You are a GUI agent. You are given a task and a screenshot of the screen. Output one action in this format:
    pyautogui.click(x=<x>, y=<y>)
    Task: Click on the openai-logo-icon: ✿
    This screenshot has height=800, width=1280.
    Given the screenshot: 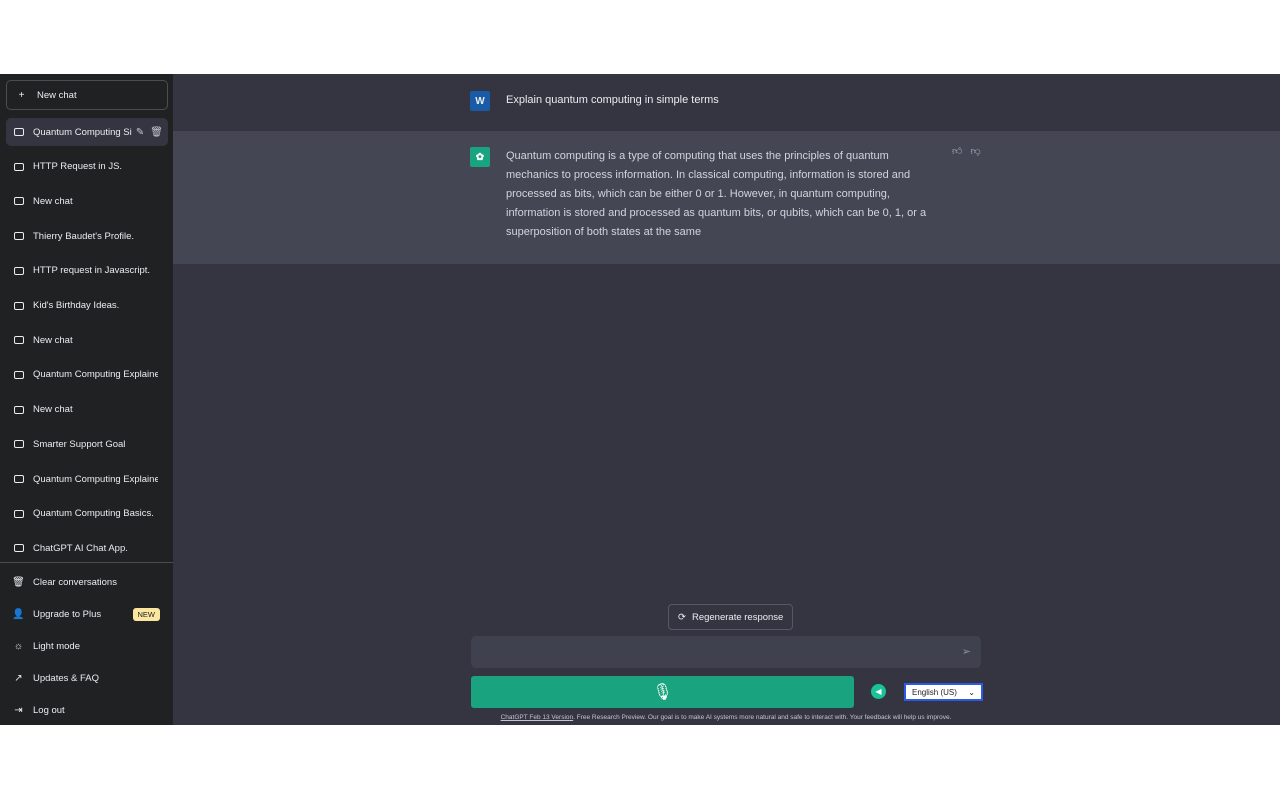 What is the action you would take?
    pyautogui.click(x=480, y=157)
    